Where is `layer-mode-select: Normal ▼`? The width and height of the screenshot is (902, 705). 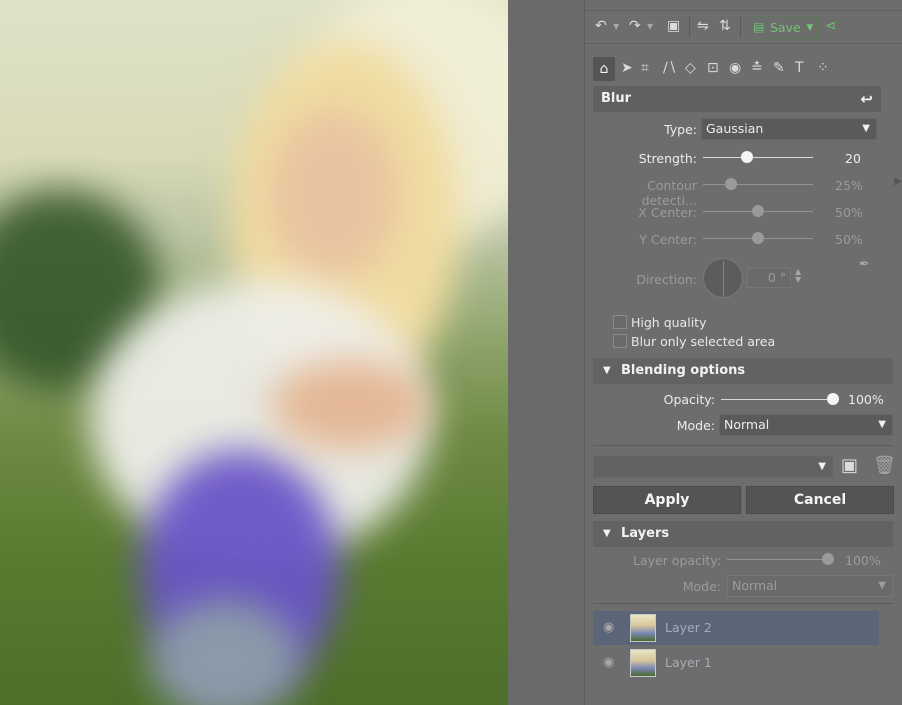 layer-mode-select: Normal ▼ is located at coordinates (810, 586).